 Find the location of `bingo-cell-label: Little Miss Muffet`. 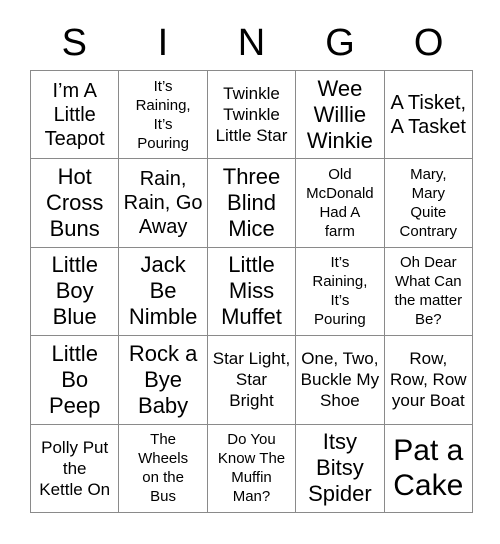

bingo-cell-label: Little Miss Muffet is located at coordinates (251, 291).